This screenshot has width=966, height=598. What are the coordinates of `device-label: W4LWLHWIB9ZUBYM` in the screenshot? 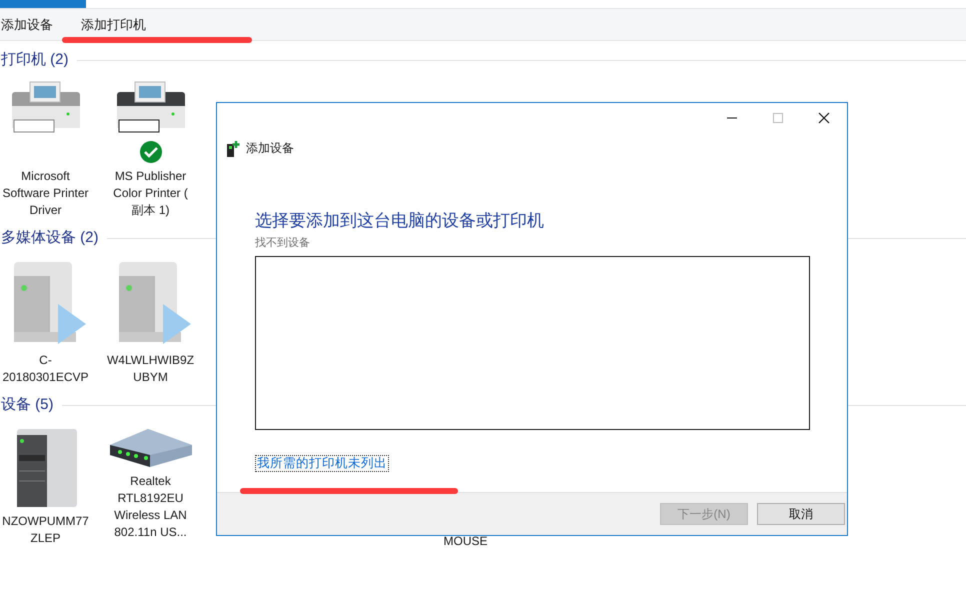 It's located at (151, 369).